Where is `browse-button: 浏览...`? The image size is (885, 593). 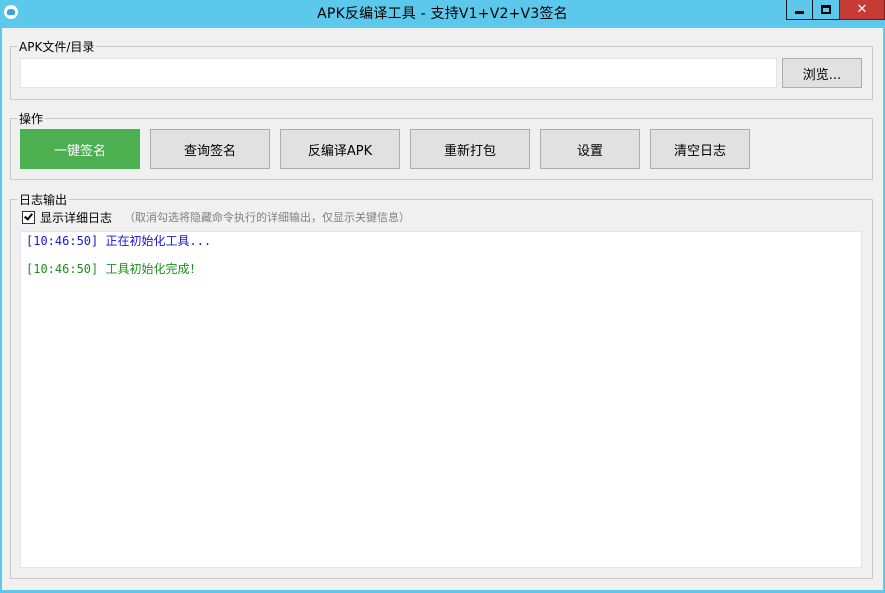
browse-button: 浏览... is located at coordinates (822, 73).